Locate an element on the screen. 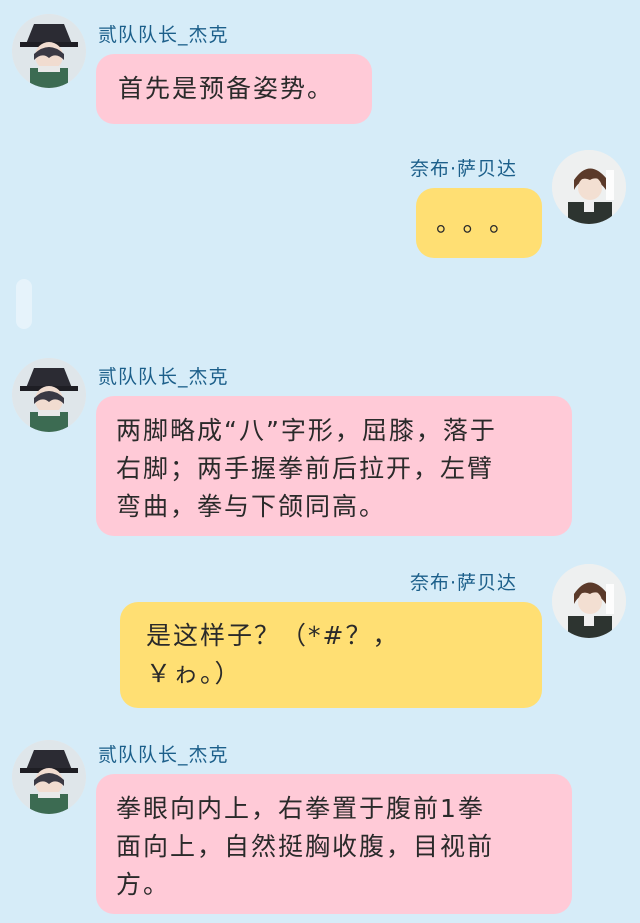  message-line: 右脚；两手握拳前后拉开，左臂 is located at coordinates (305, 468).